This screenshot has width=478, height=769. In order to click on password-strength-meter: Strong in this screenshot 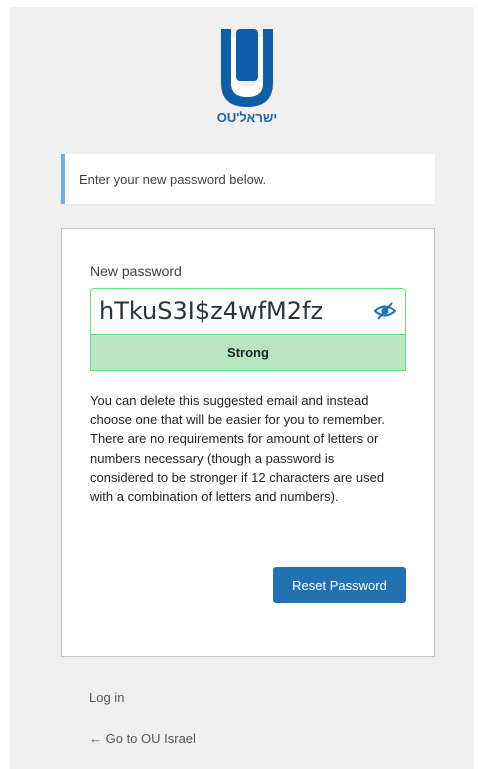, I will do `click(248, 352)`.